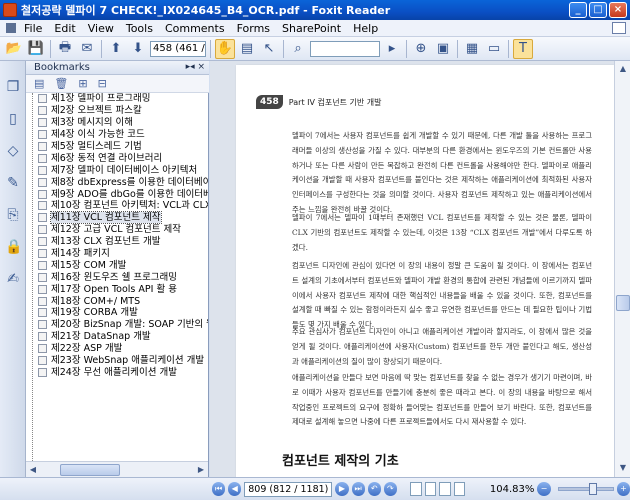 Image resolution: width=630 pixels, height=500 pixels. What do you see at coordinates (117, 277) in the screenshot?
I see `bookmark-item: 제16장 윈도우즈 쉘 프로그래밍` at bounding box center [117, 277].